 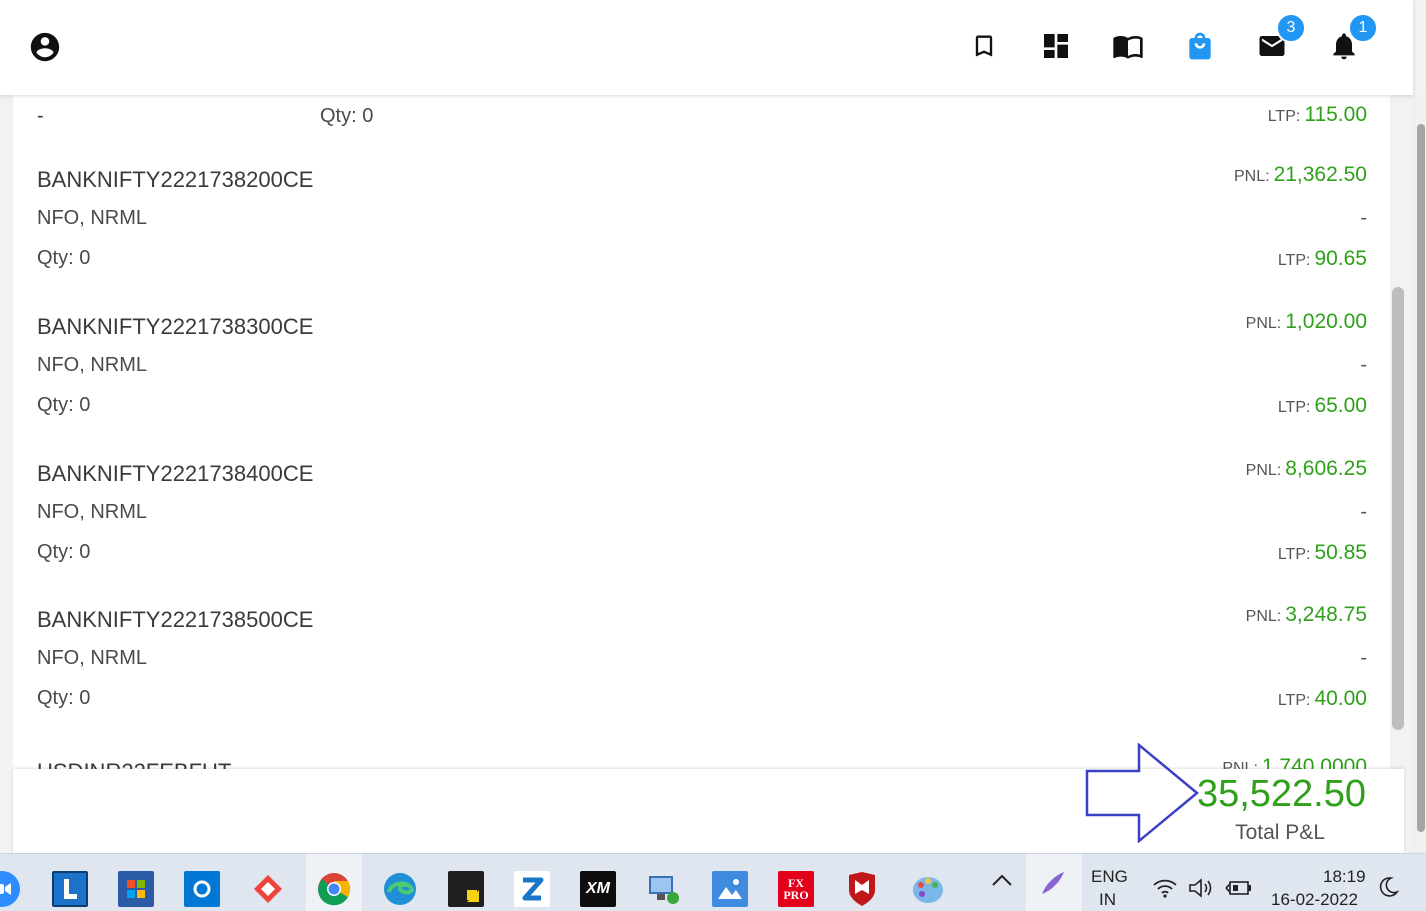 I want to click on position-symbol: BANKNIFTY2221738200CE, so click(x=175, y=179).